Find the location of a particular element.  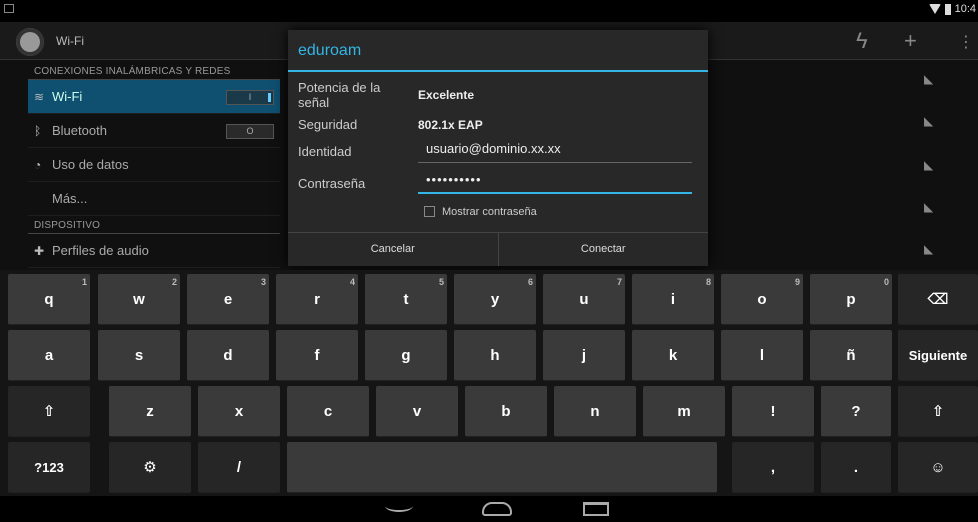

slash-key: / is located at coordinates (239, 467).